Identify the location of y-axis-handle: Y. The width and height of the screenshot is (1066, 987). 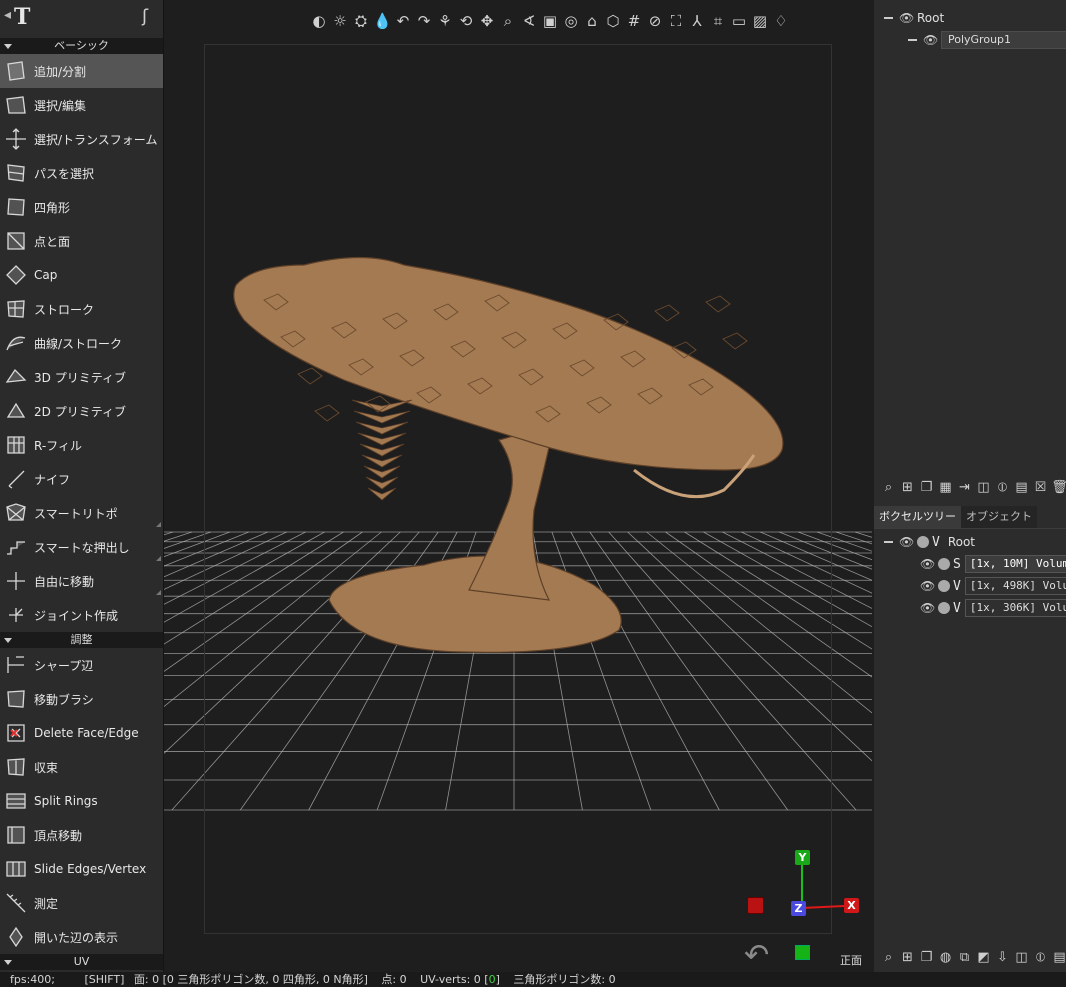
(802, 857).